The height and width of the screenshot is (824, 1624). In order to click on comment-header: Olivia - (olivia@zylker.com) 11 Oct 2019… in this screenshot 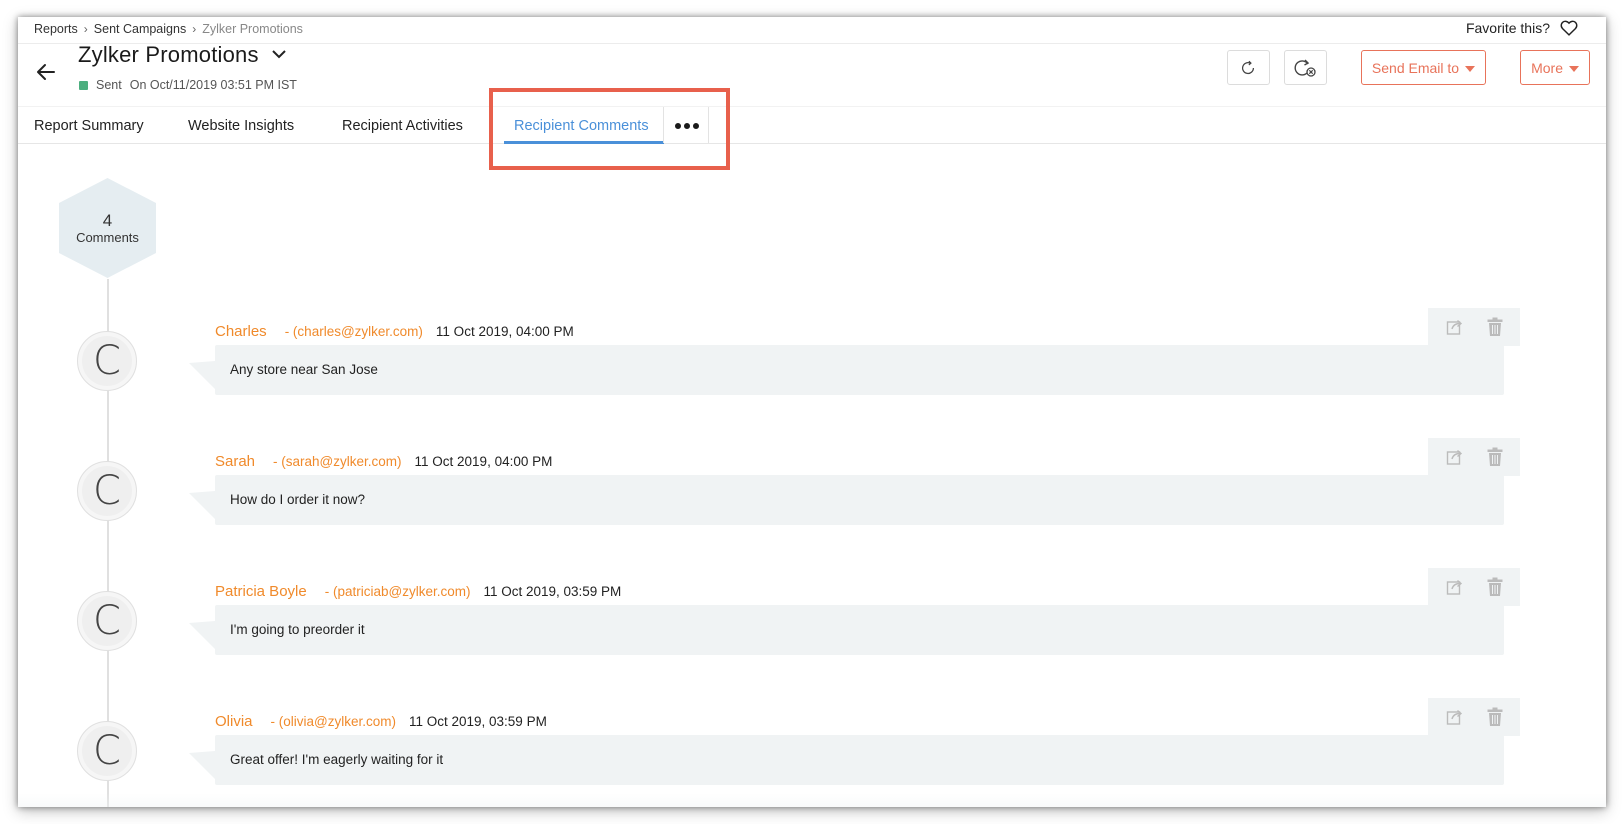, I will do `click(381, 721)`.